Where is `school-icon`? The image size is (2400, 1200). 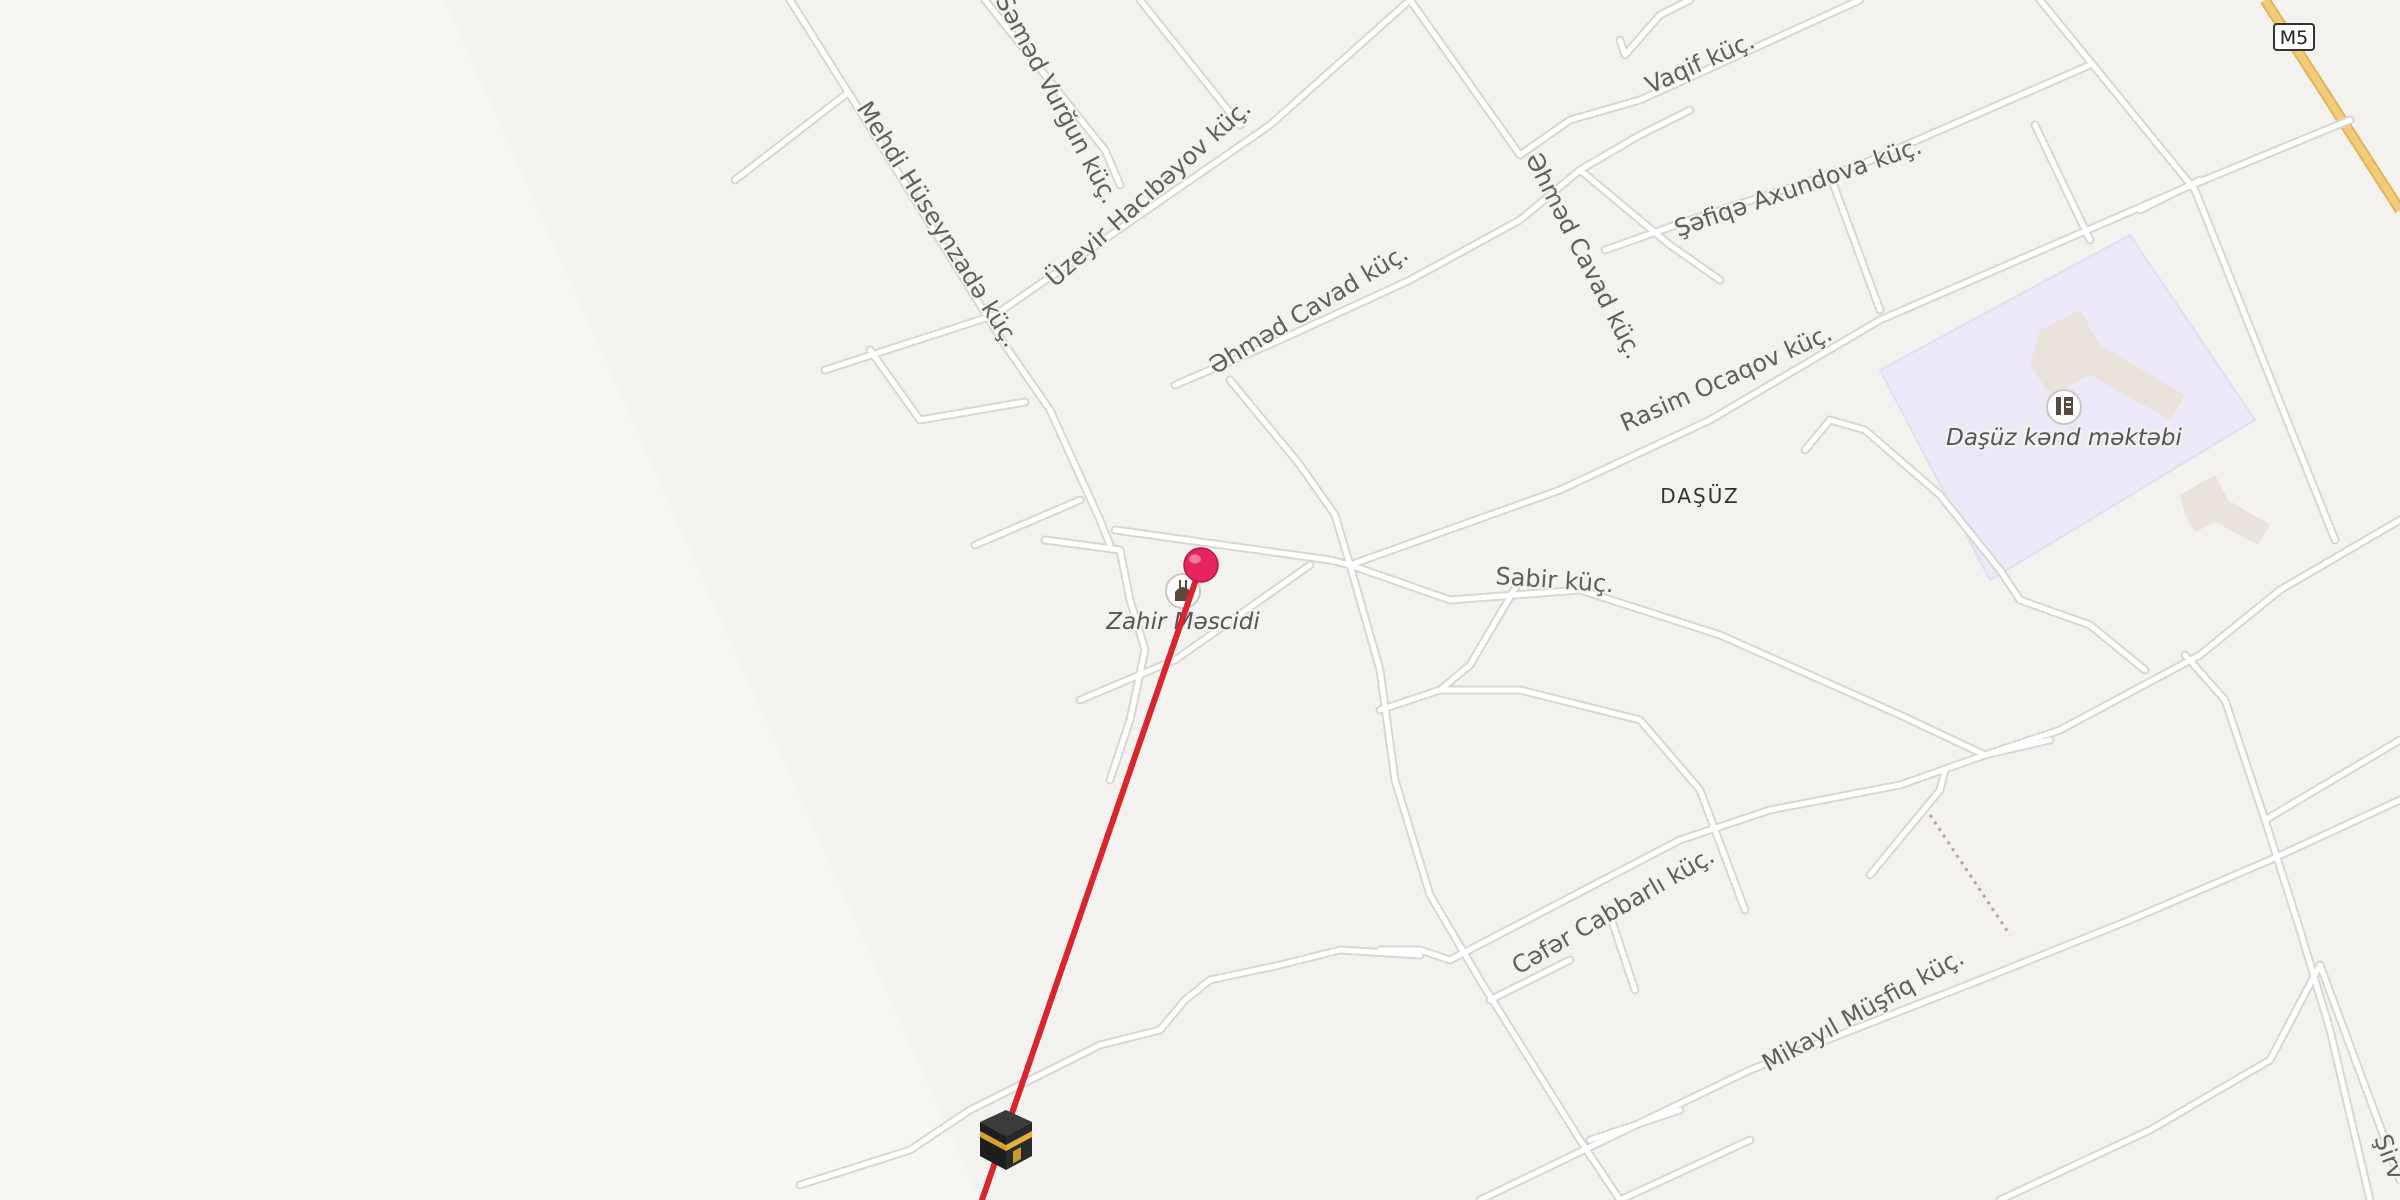 school-icon is located at coordinates (2064, 407).